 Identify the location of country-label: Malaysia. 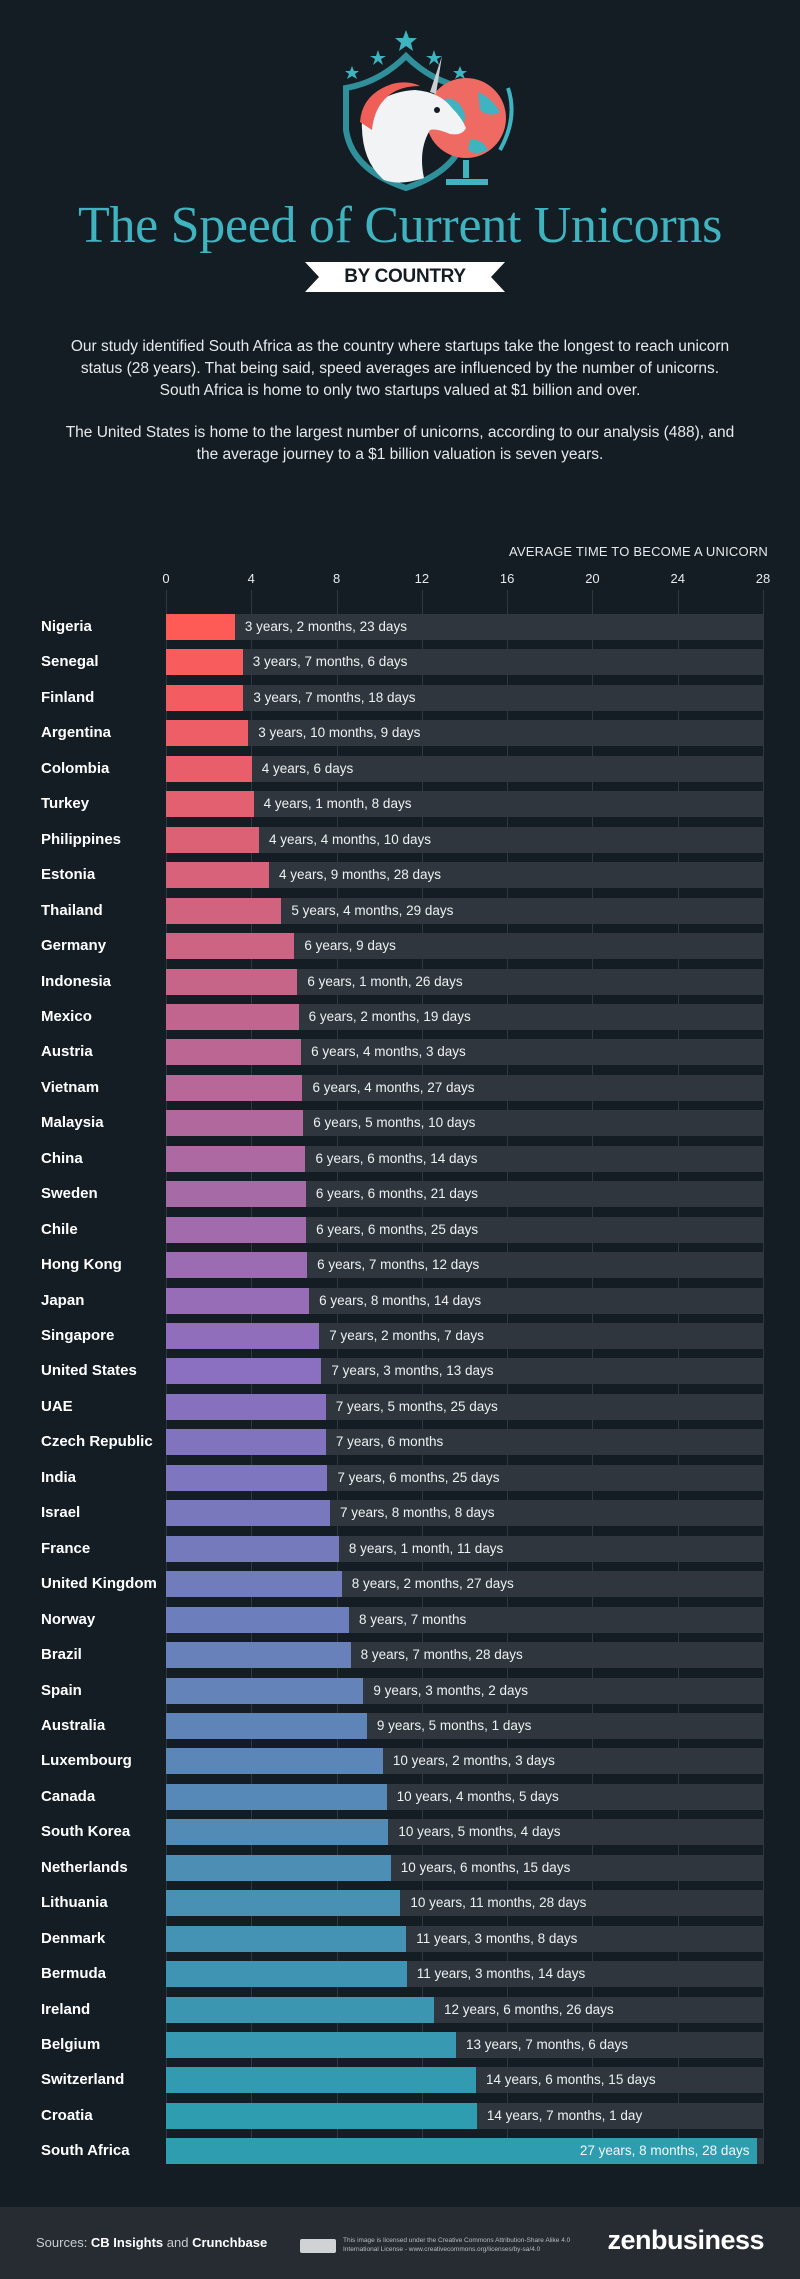
(72, 1122).